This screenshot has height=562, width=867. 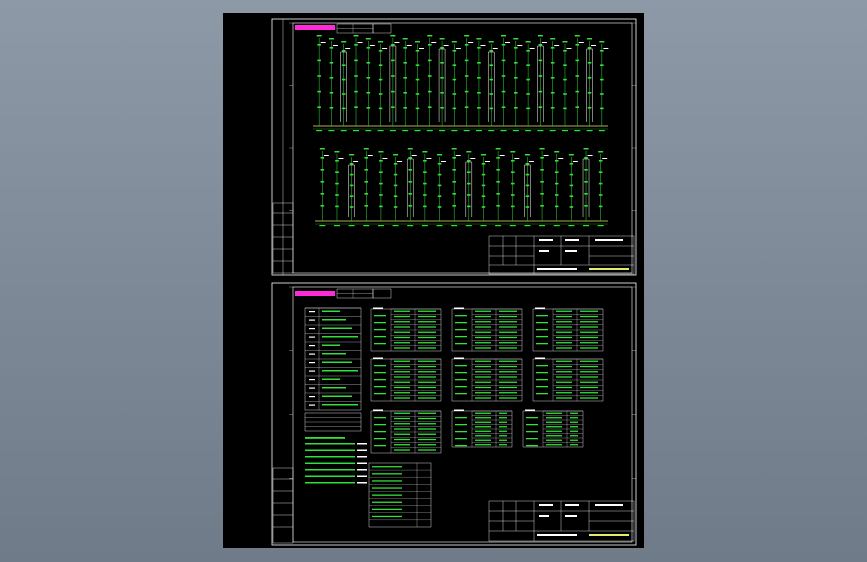 I want to click on notes-line, so click(x=330, y=457).